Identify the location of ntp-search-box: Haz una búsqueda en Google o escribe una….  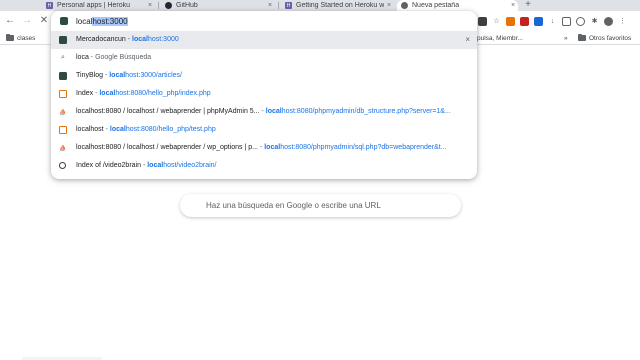
(320, 205).